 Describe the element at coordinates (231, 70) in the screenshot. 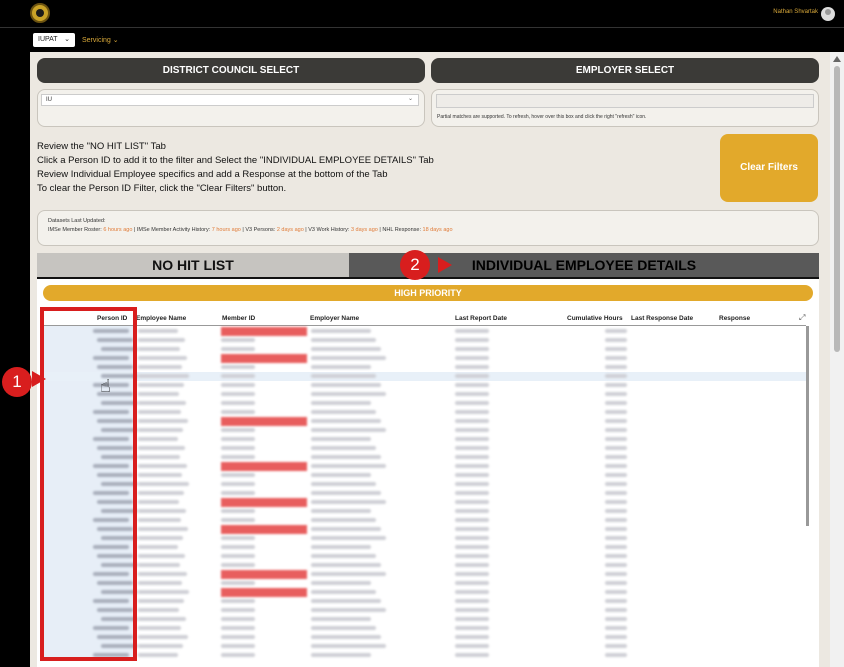

I see `district-council-header: DISTRICT COUNCIL SELECT` at that location.